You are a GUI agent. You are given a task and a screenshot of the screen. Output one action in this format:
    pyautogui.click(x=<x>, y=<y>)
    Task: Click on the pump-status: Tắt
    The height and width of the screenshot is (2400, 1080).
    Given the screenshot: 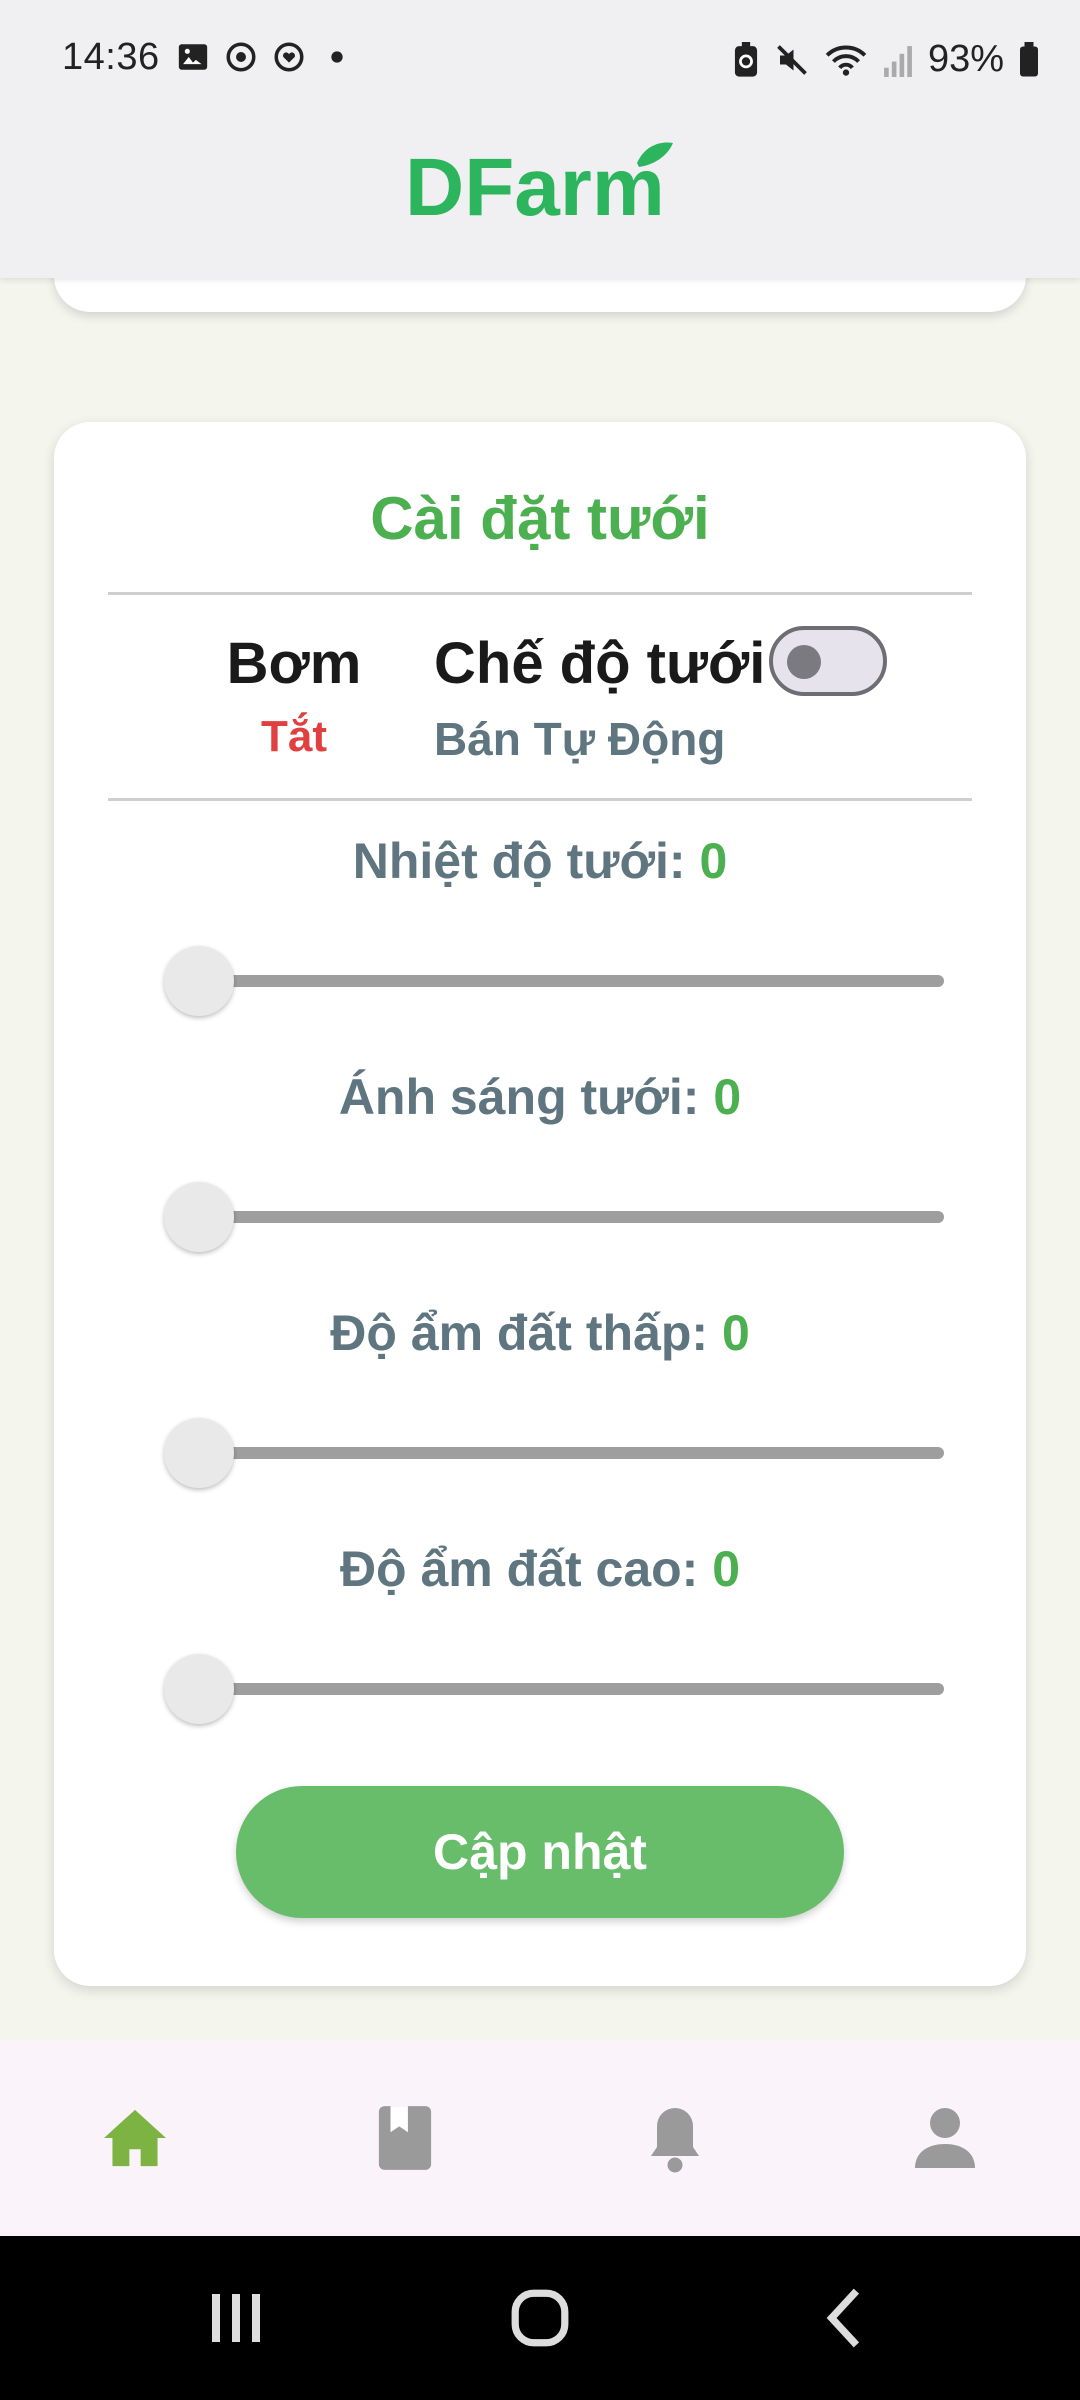 What is the action you would take?
    pyautogui.click(x=294, y=736)
    